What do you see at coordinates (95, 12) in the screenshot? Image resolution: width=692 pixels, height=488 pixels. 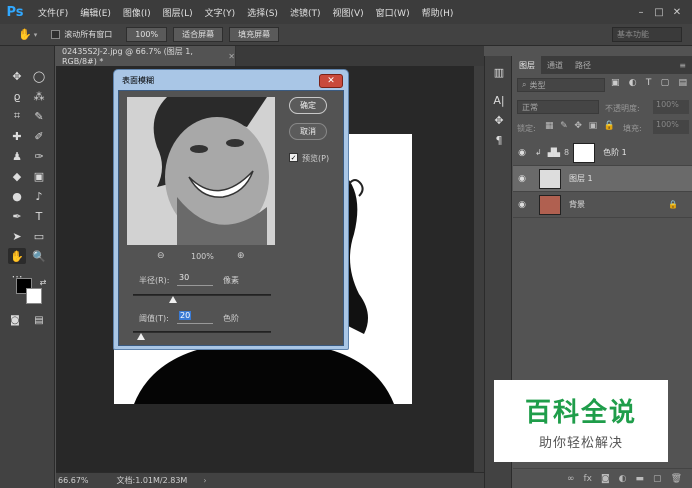 I see `menu-edit: 编辑(E)` at bounding box center [95, 12].